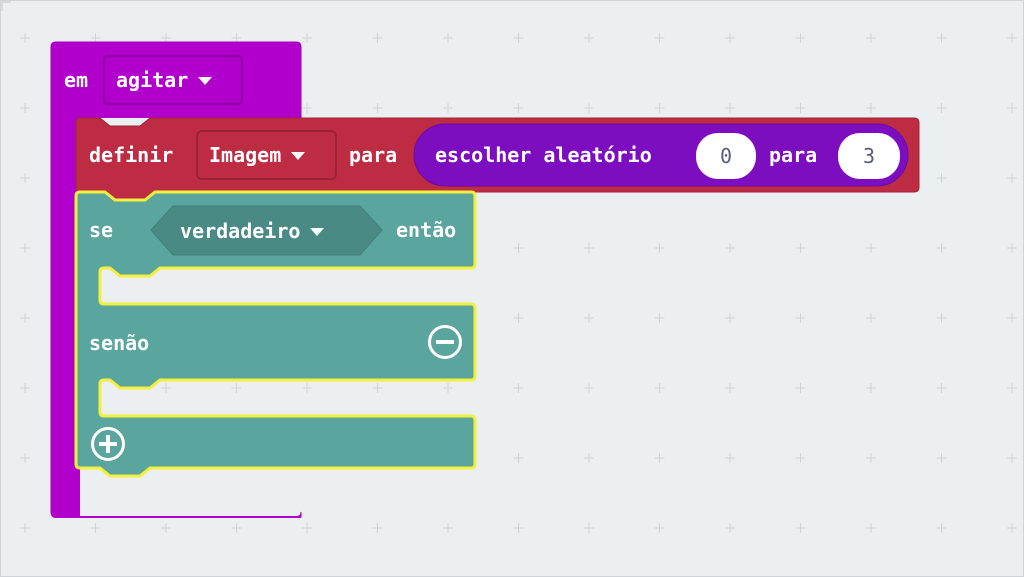 The height and width of the screenshot is (577, 1024). Describe the element at coordinates (726, 156) in the screenshot. I see `random-from-input: 0` at that location.